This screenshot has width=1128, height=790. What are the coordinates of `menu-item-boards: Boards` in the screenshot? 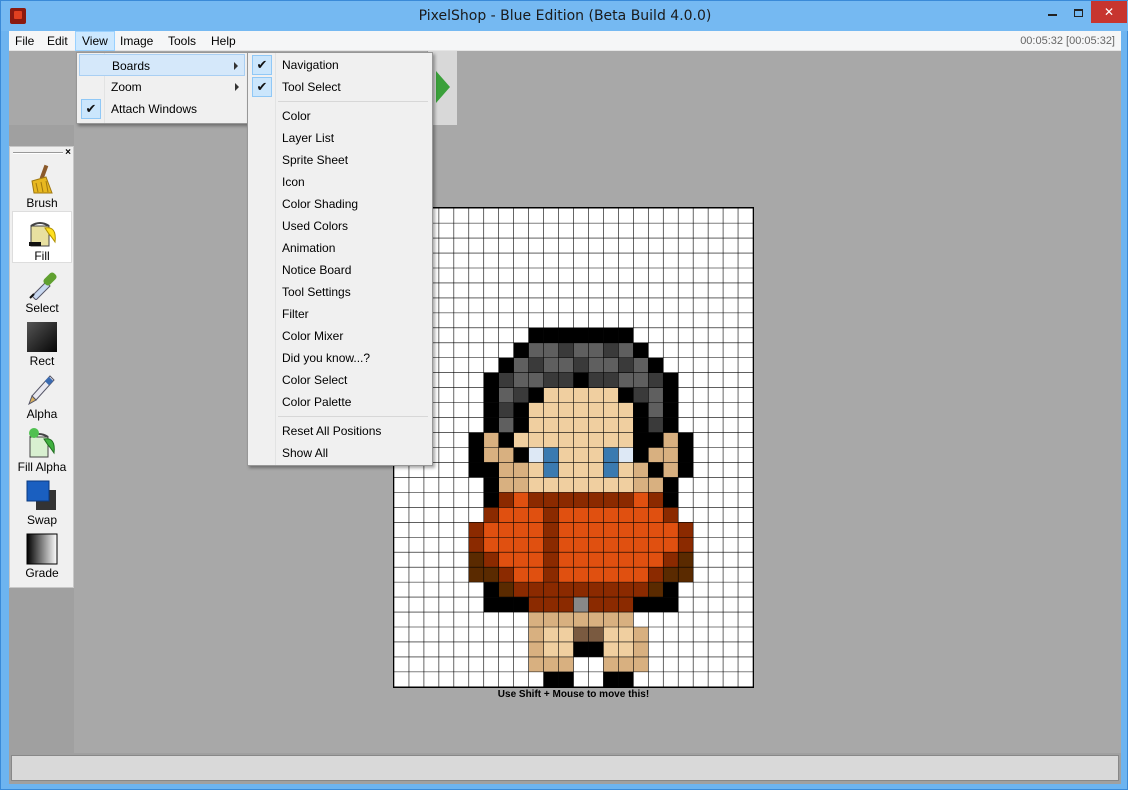 It's located at (162, 65).